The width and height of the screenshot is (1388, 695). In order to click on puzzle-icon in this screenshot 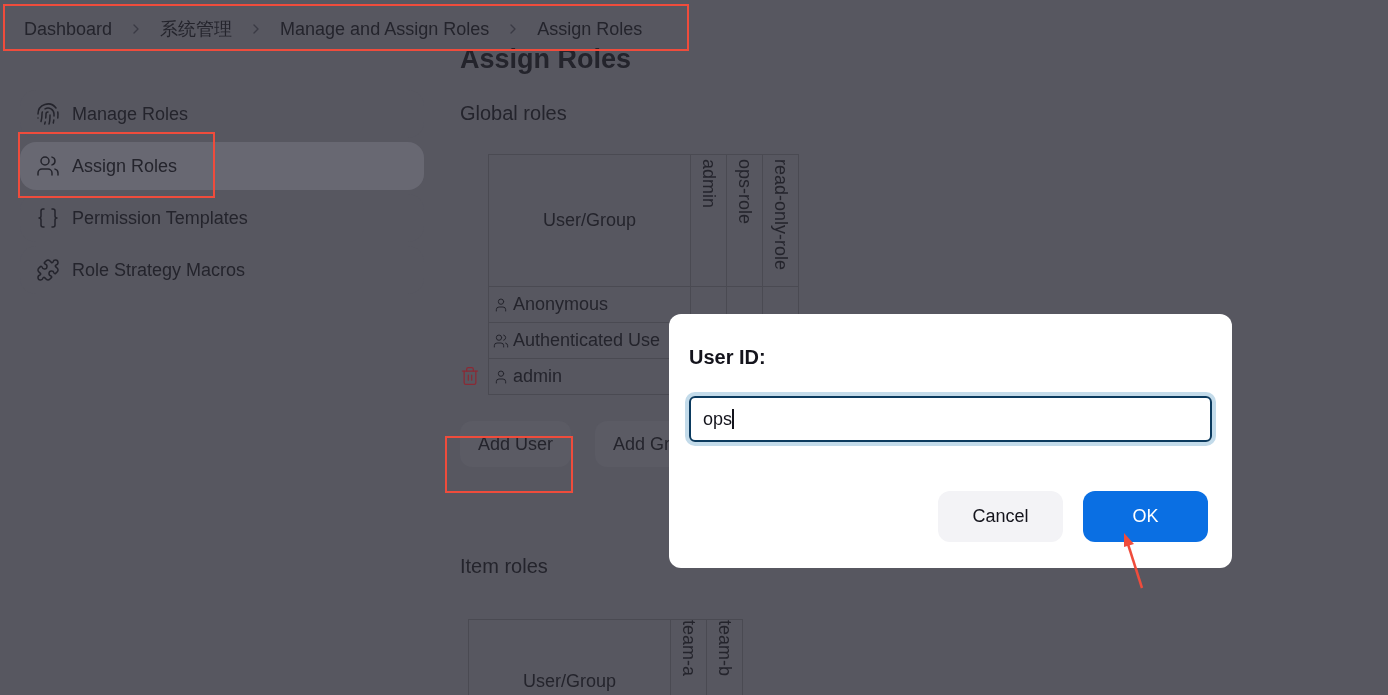, I will do `click(48, 270)`.